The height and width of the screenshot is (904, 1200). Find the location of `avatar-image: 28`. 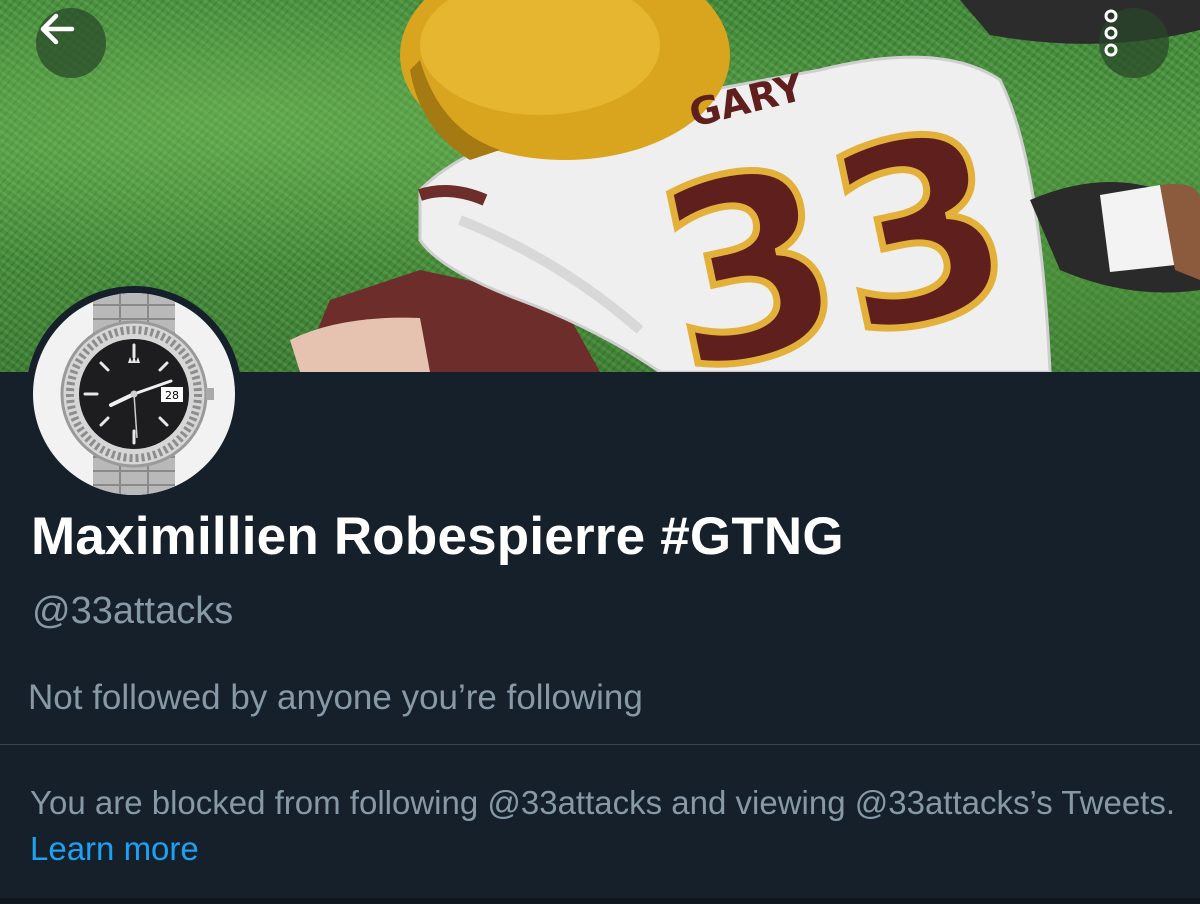

avatar-image: 28 is located at coordinates (134, 394).